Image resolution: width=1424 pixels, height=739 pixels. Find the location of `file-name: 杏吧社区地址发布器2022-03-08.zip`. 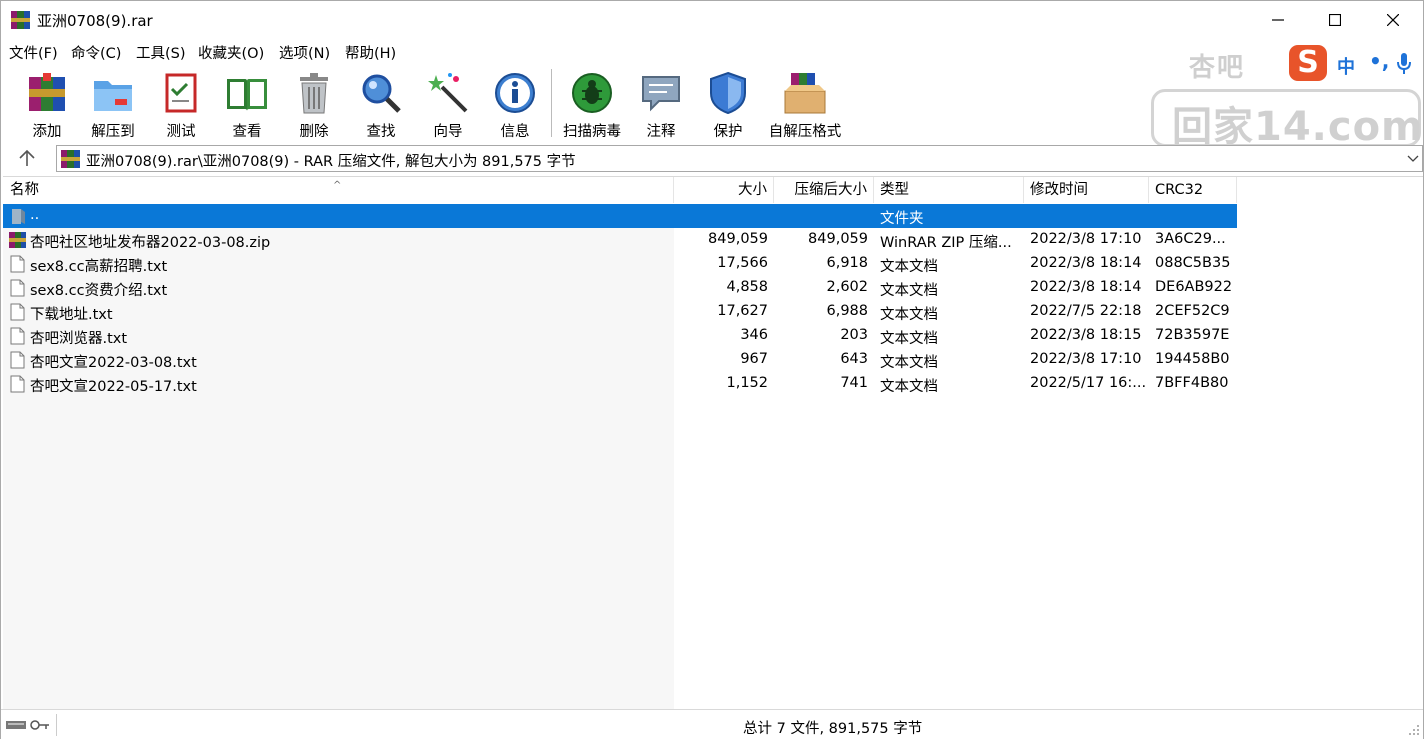

file-name: 杏吧社区地址发布器2022-03-08.zip is located at coordinates (150, 243).